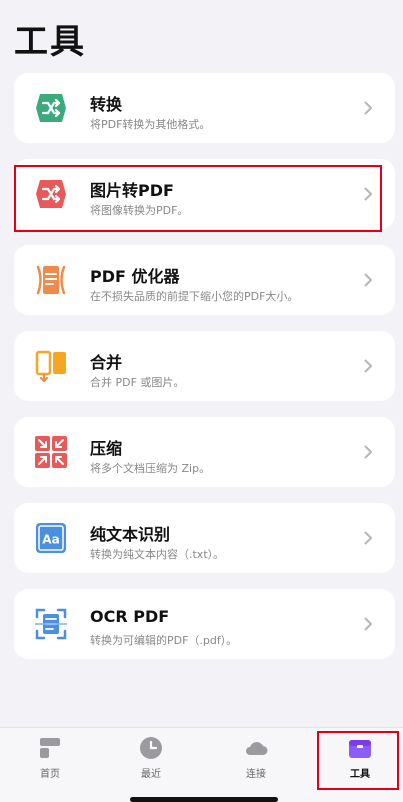 The height and width of the screenshot is (802, 403). What do you see at coordinates (194, 296) in the screenshot?
I see `tool-description: 在不损失品质的前提下缩小您的PDF大小。` at bounding box center [194, 296].